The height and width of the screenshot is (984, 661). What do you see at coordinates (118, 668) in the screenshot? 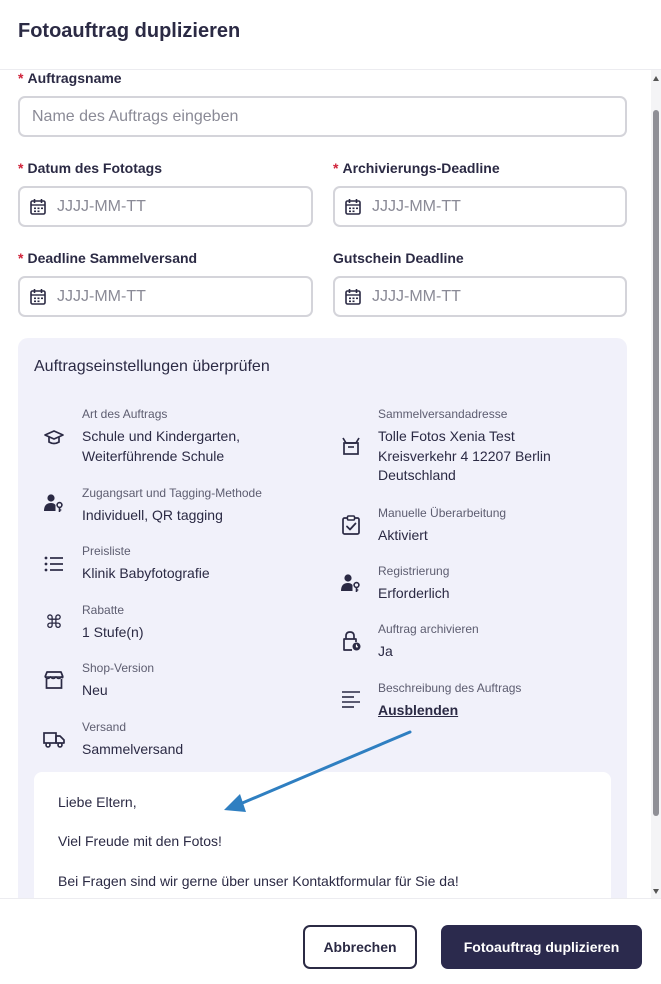
I see `info-shop-version-label: Shop-Version` at bounding box center [118, 668].